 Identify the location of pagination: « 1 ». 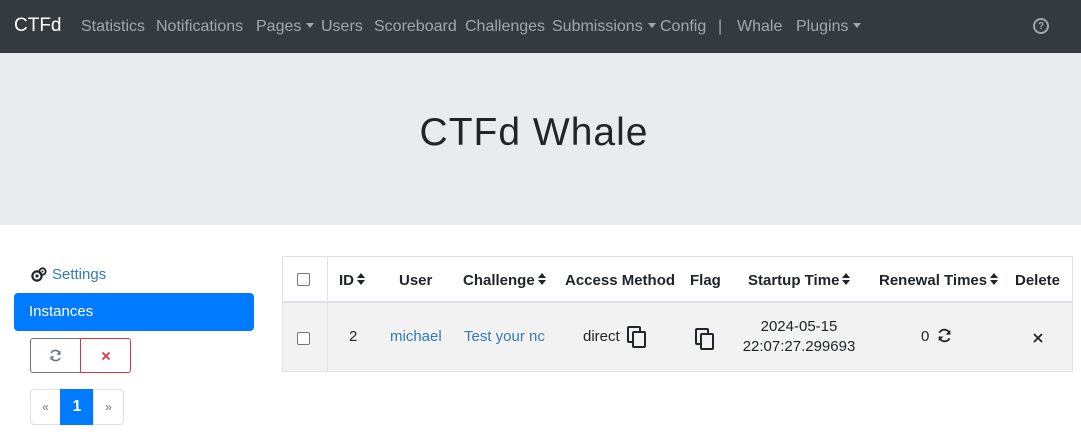
(77, 407).